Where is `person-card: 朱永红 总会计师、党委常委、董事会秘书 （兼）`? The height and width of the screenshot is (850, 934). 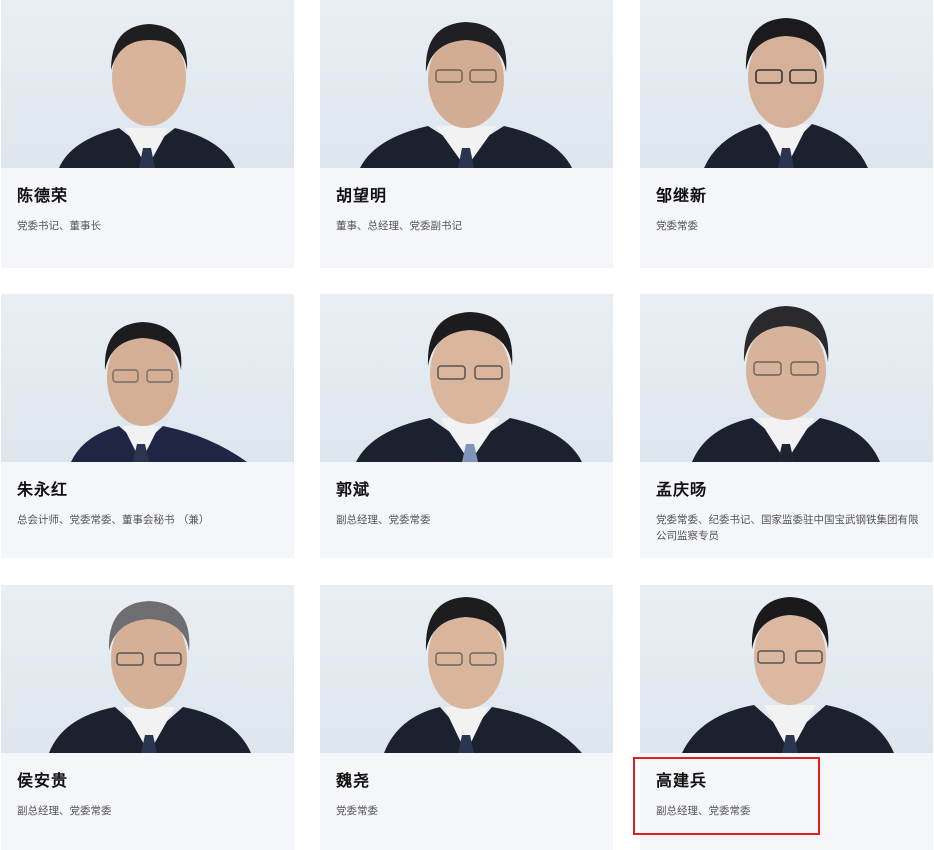 person-card: 朱永红 总会计师、党委常委、董事会秘书 （兼） is located at coordinates (147, 426).